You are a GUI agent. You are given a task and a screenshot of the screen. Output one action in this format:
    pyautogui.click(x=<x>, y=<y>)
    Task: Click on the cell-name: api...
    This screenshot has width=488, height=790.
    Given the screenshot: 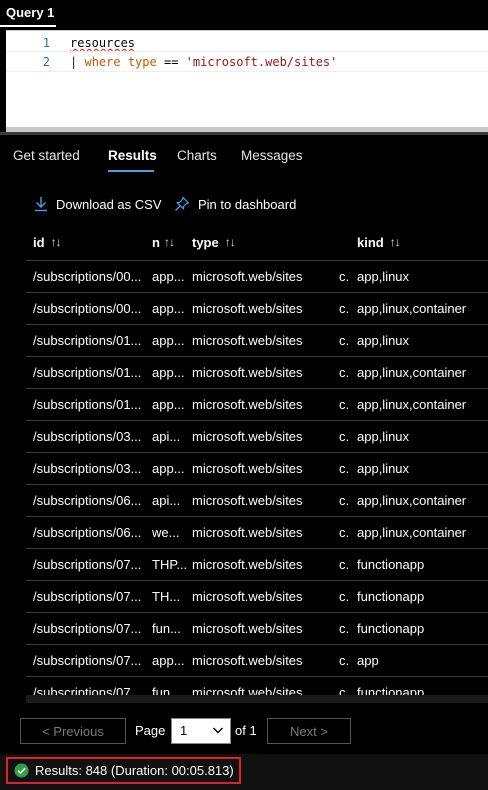 What is the action you would take?
    pyautogui.click(x=166, y=500)
    